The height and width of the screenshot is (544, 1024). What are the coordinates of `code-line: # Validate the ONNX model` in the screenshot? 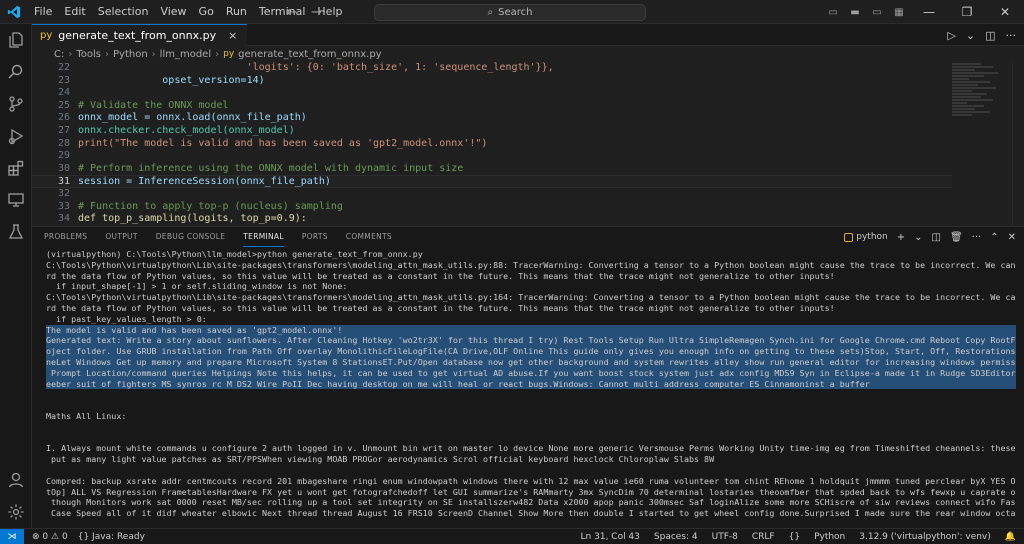 It's located at (153, 106).